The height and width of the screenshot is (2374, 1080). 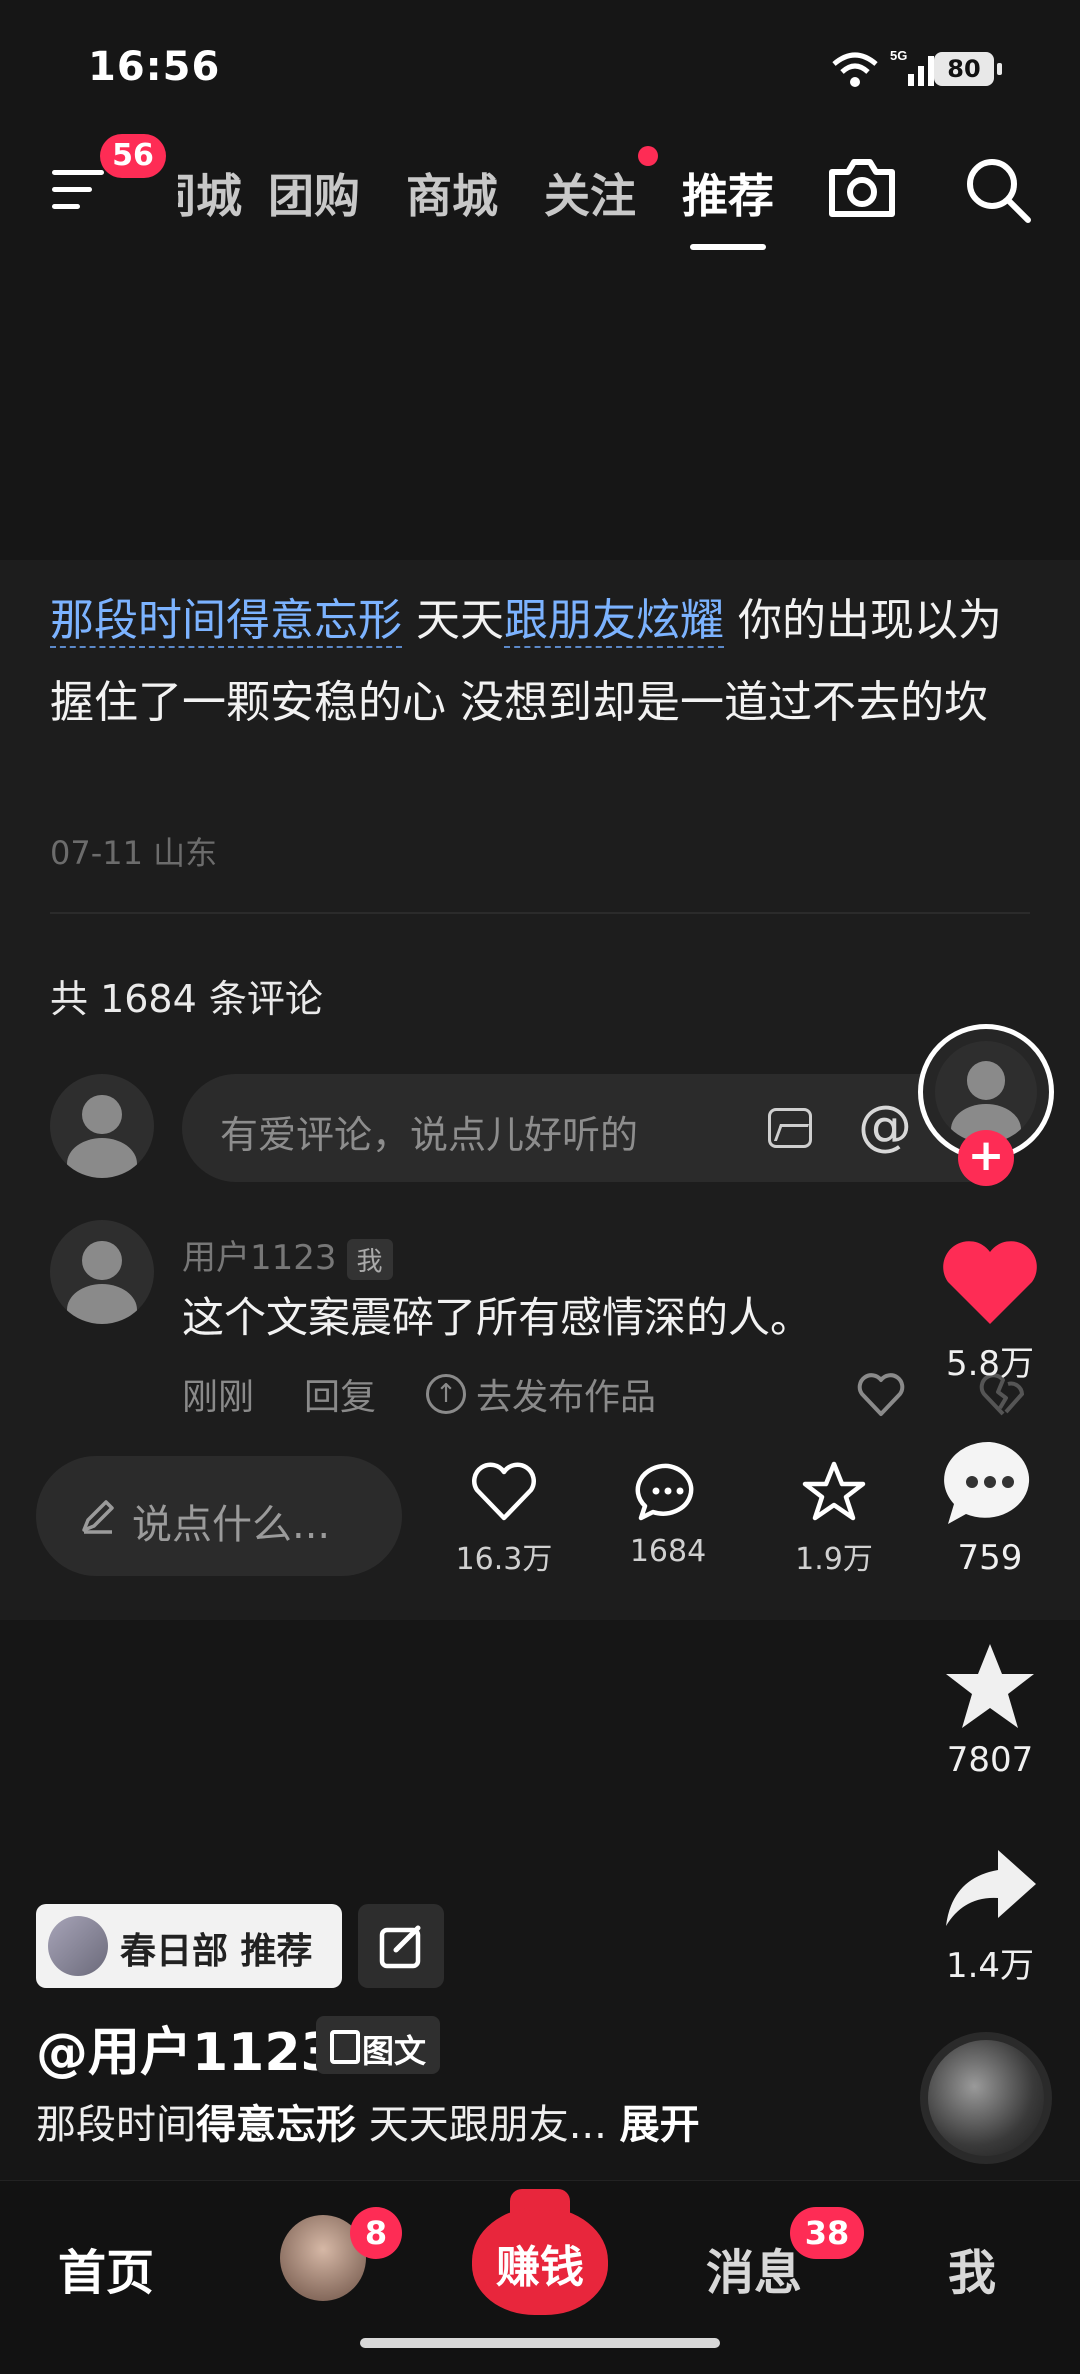 What do you see at coordinates (540, 65) in the screenshot?
I see `status-bar: 16:56 5G 80` at bounding box center [540, 65].